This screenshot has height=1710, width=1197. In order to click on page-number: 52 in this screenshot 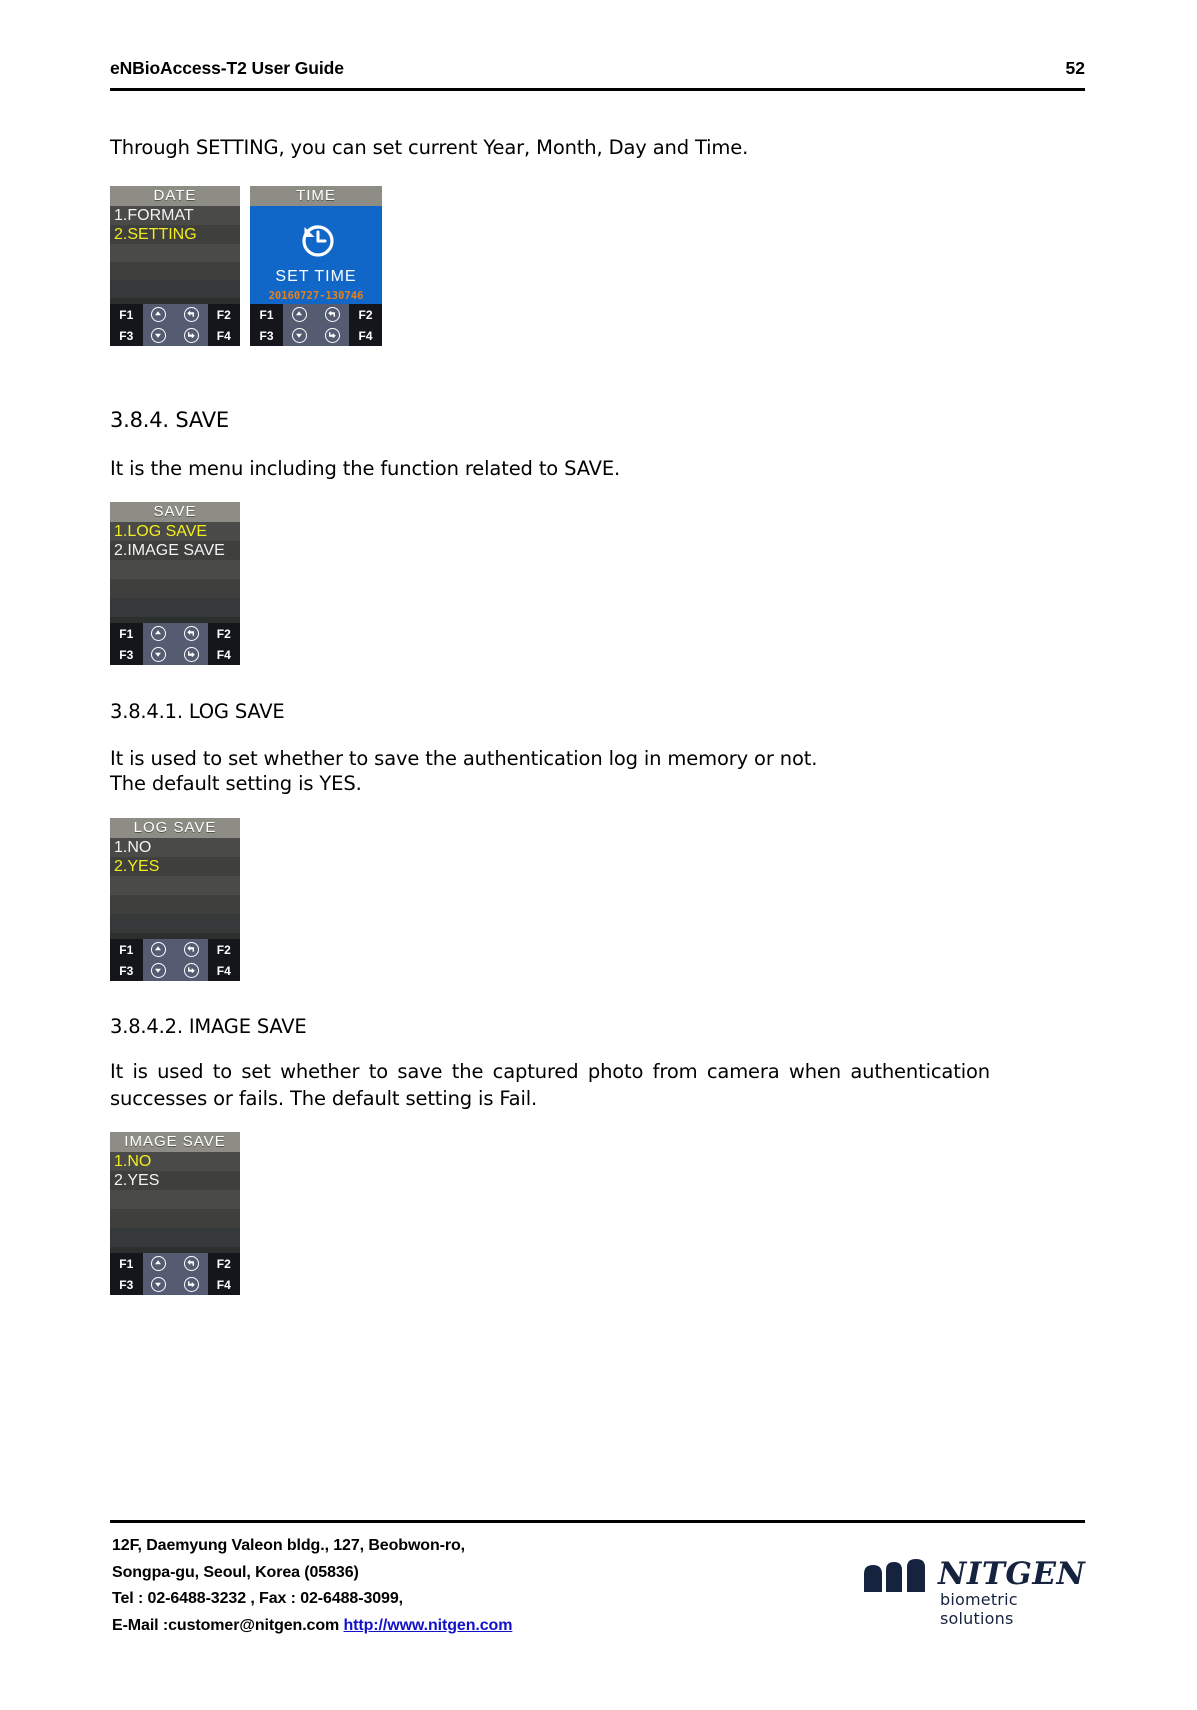, I will do `click(1075, 68)`.